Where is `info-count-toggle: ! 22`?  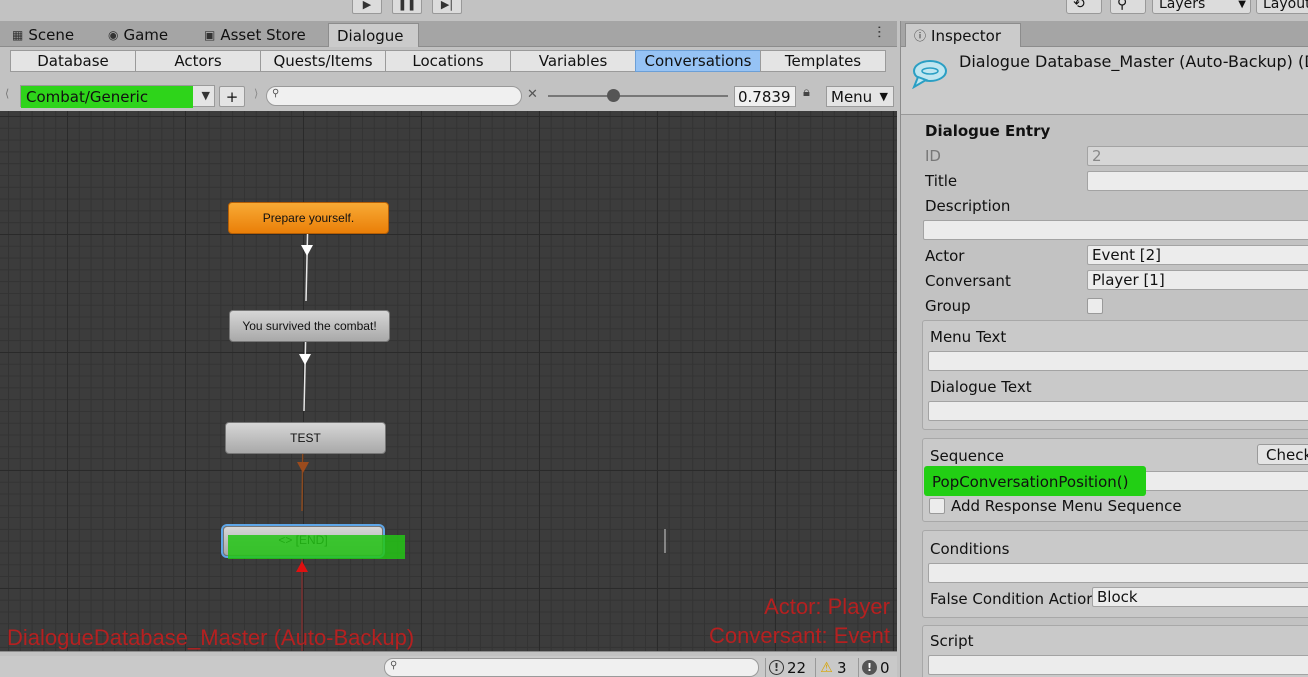 info-count-toggle: ! 22 is located at coordinates (787, 667).